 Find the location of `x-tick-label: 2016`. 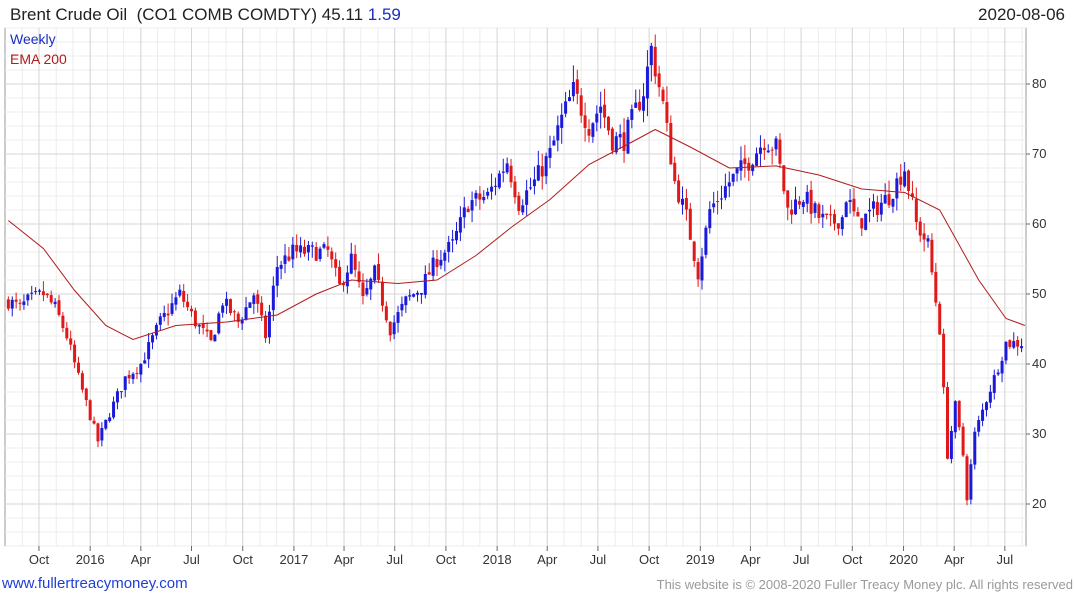

x-tick-label: 2016 is located at coordinates (90, 559).